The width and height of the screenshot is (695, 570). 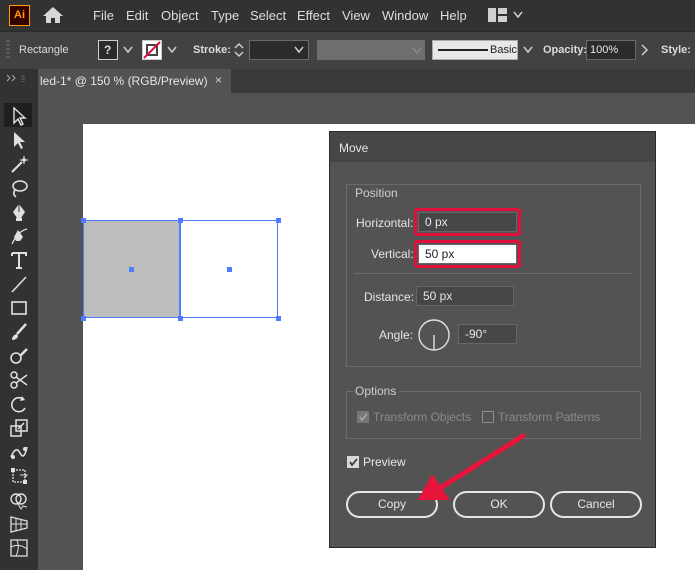 I want to click on opacity-label: Opacity:, so click(x=565, y=50).